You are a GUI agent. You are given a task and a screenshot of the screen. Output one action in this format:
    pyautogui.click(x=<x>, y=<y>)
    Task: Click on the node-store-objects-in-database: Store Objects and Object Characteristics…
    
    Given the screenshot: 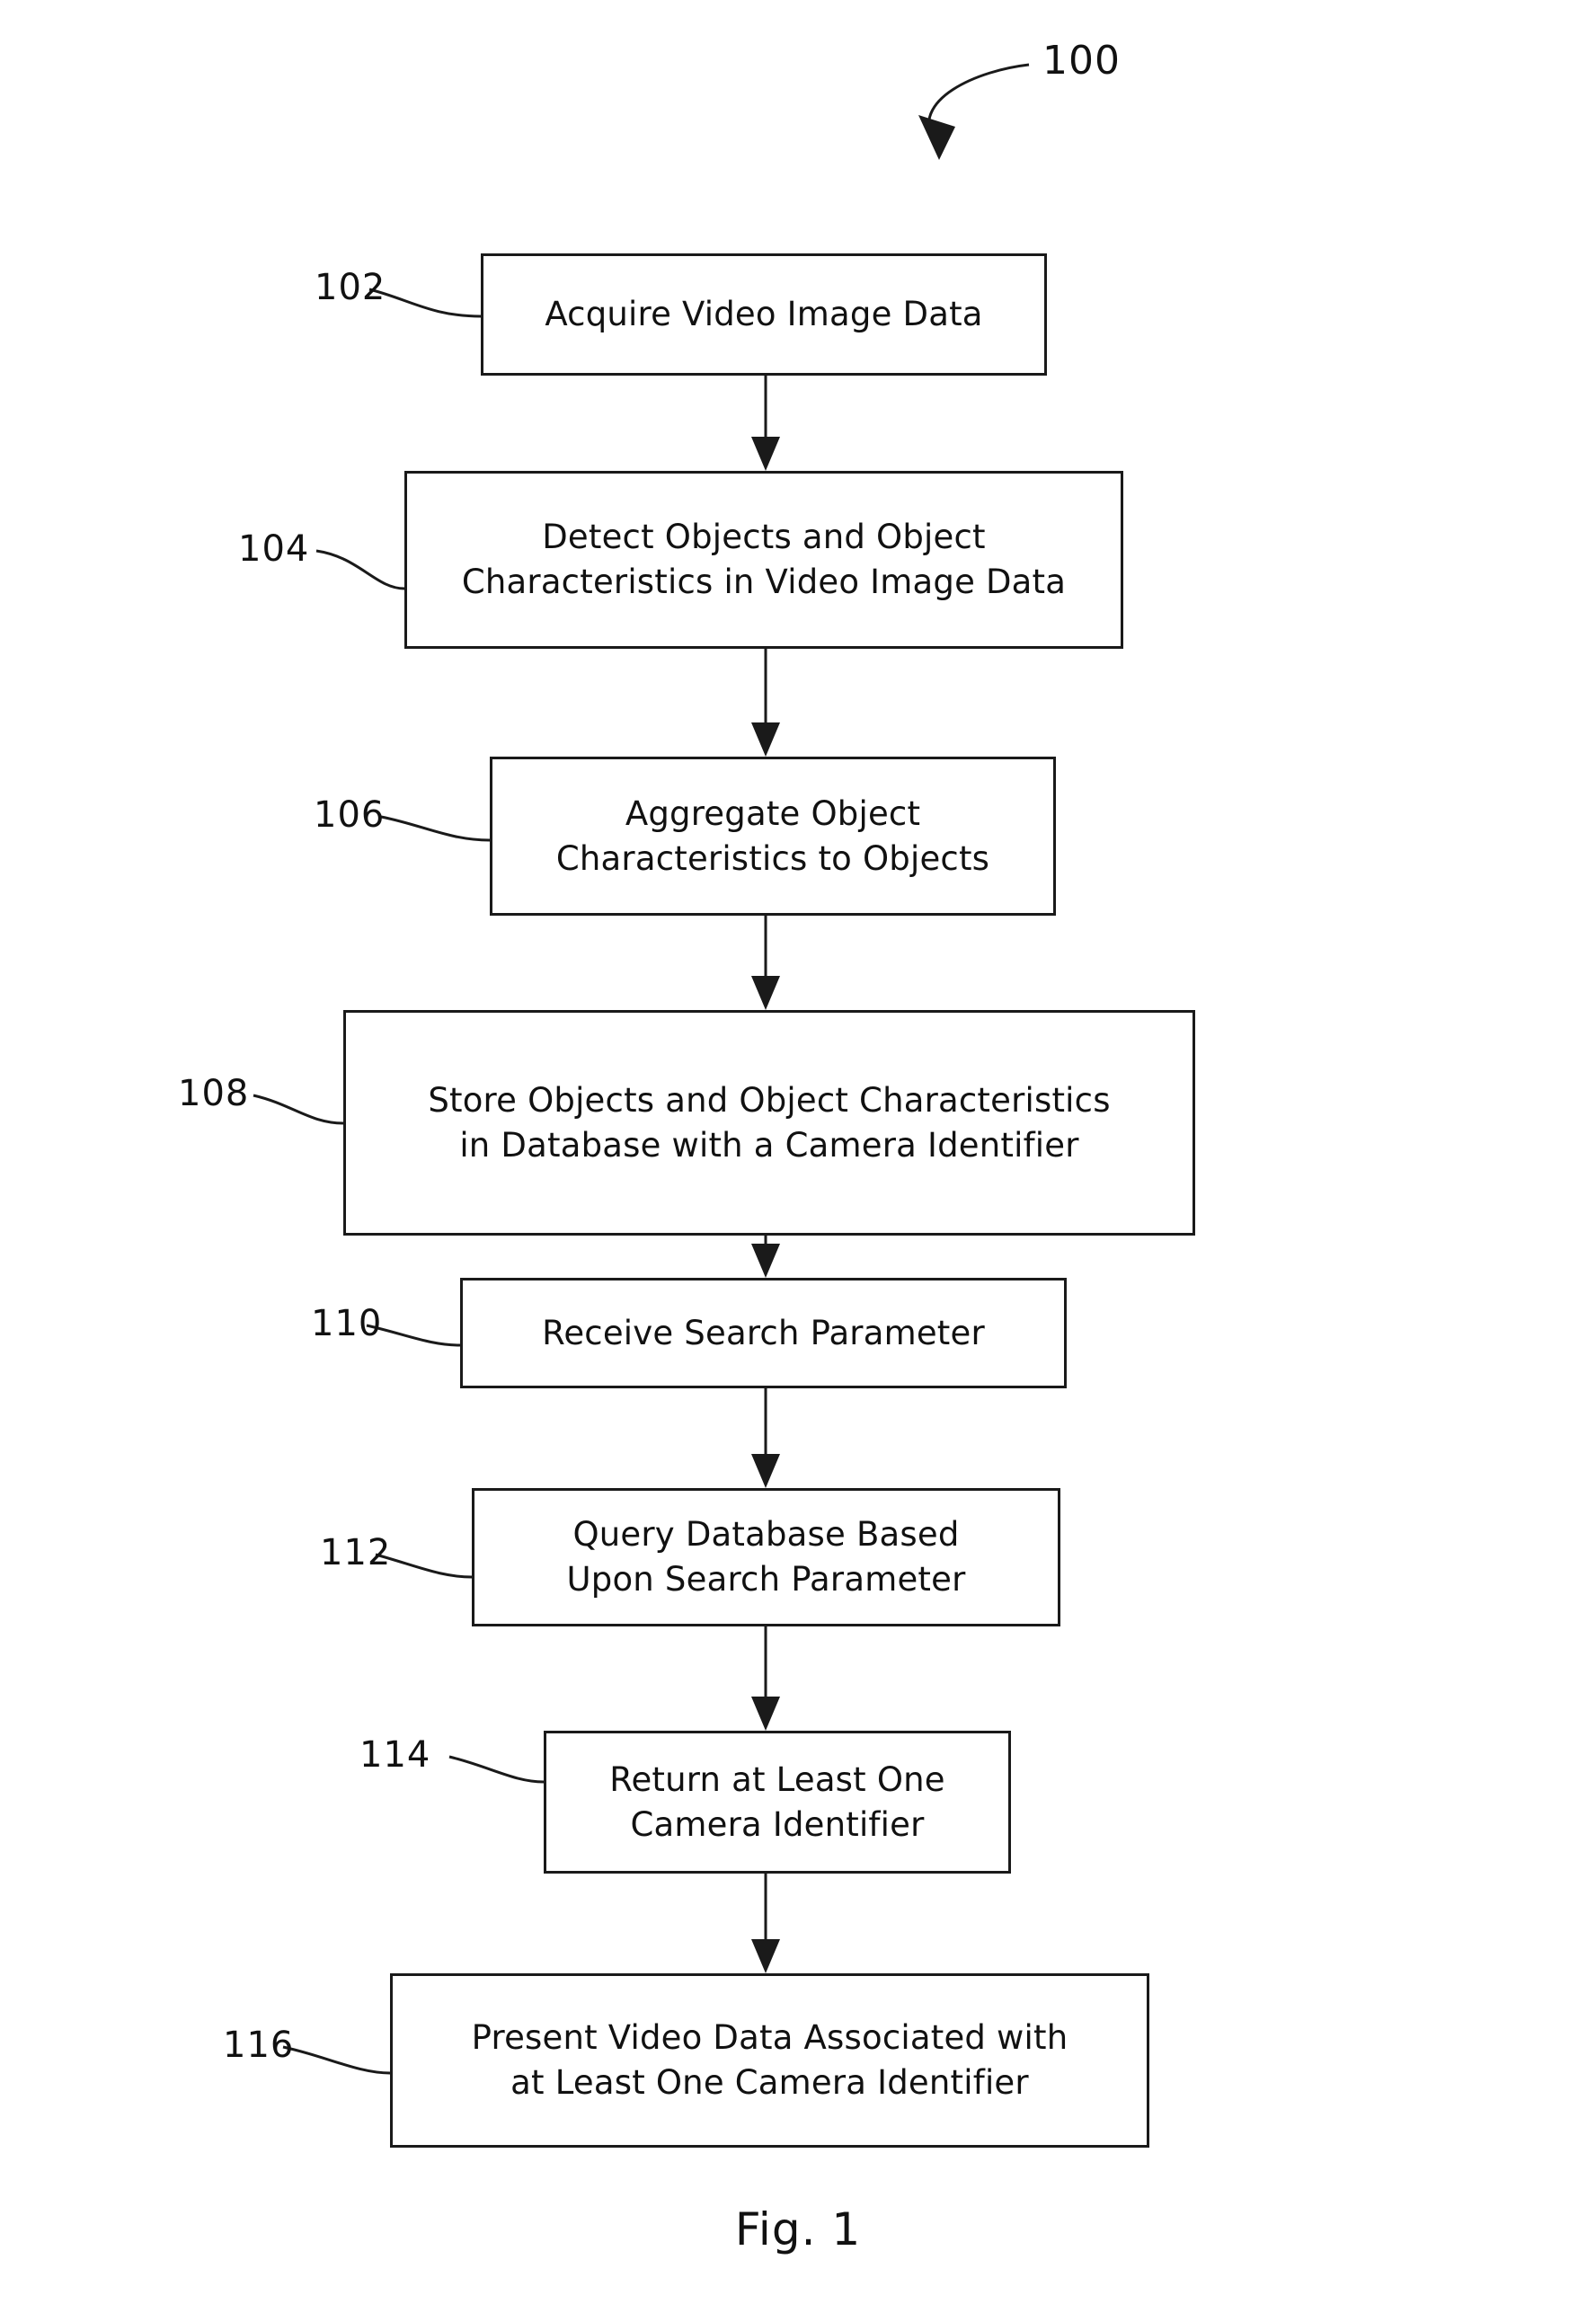 What is the action you would take?
    pyautogui.click(x=769, y=1123)
    